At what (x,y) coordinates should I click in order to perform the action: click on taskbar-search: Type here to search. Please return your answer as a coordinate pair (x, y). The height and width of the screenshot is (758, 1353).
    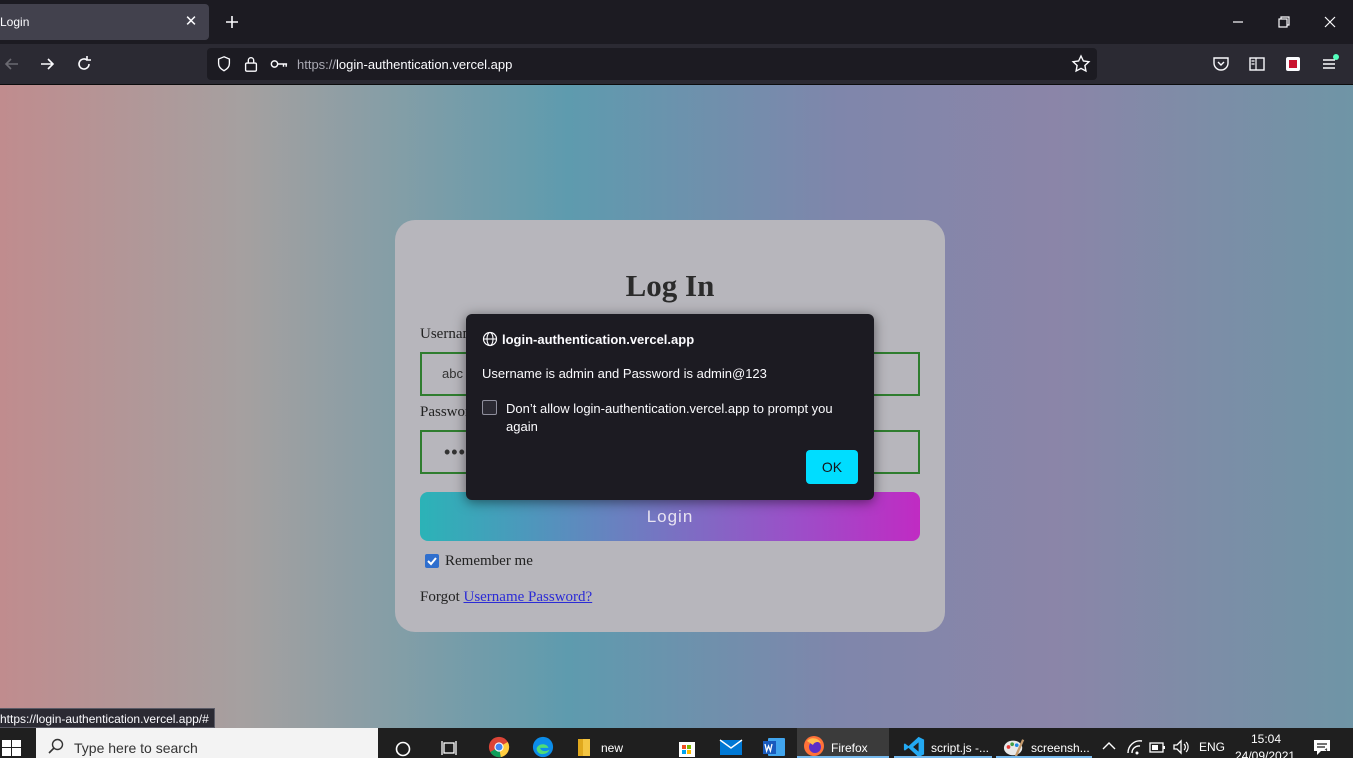
    Looking at the image, I should click on (207, 743).